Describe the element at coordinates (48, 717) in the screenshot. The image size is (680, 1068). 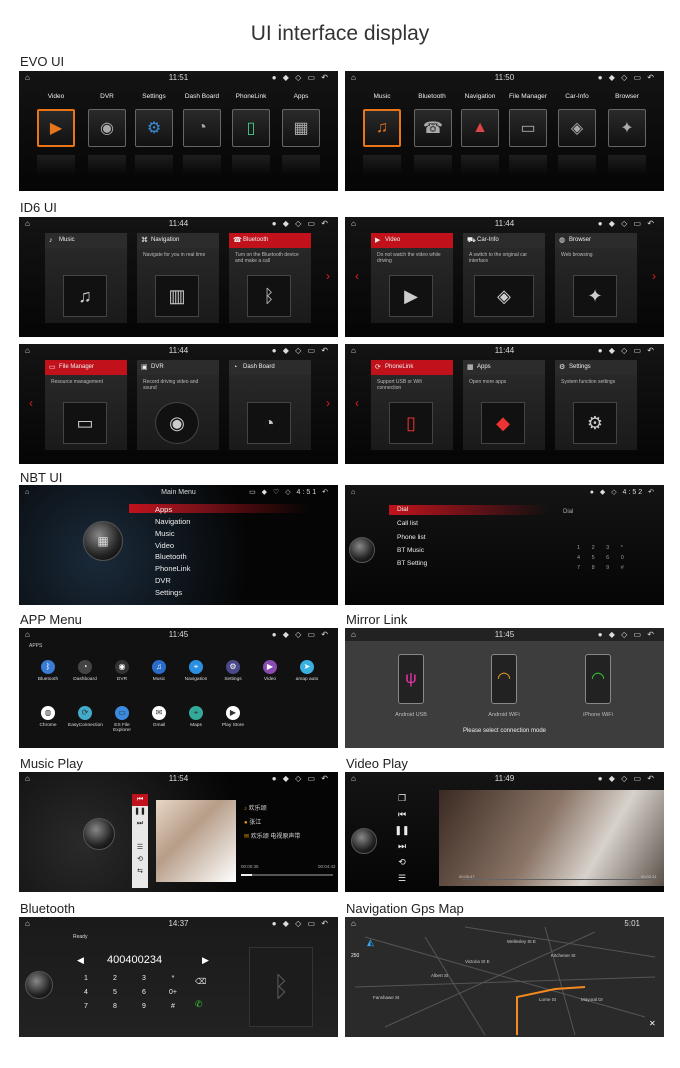
I see `app-chrome: ◍ Chrome` at that location.